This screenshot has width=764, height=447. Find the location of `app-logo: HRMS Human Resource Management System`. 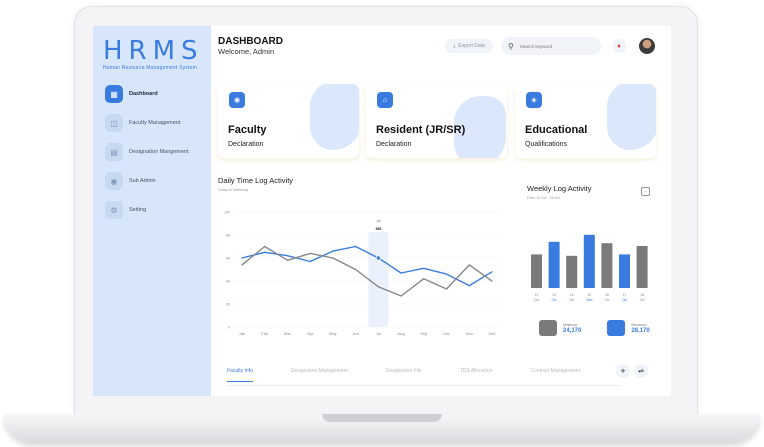

app-logo: HRMS Human Resource Management System is located at coordinates (153, 55).